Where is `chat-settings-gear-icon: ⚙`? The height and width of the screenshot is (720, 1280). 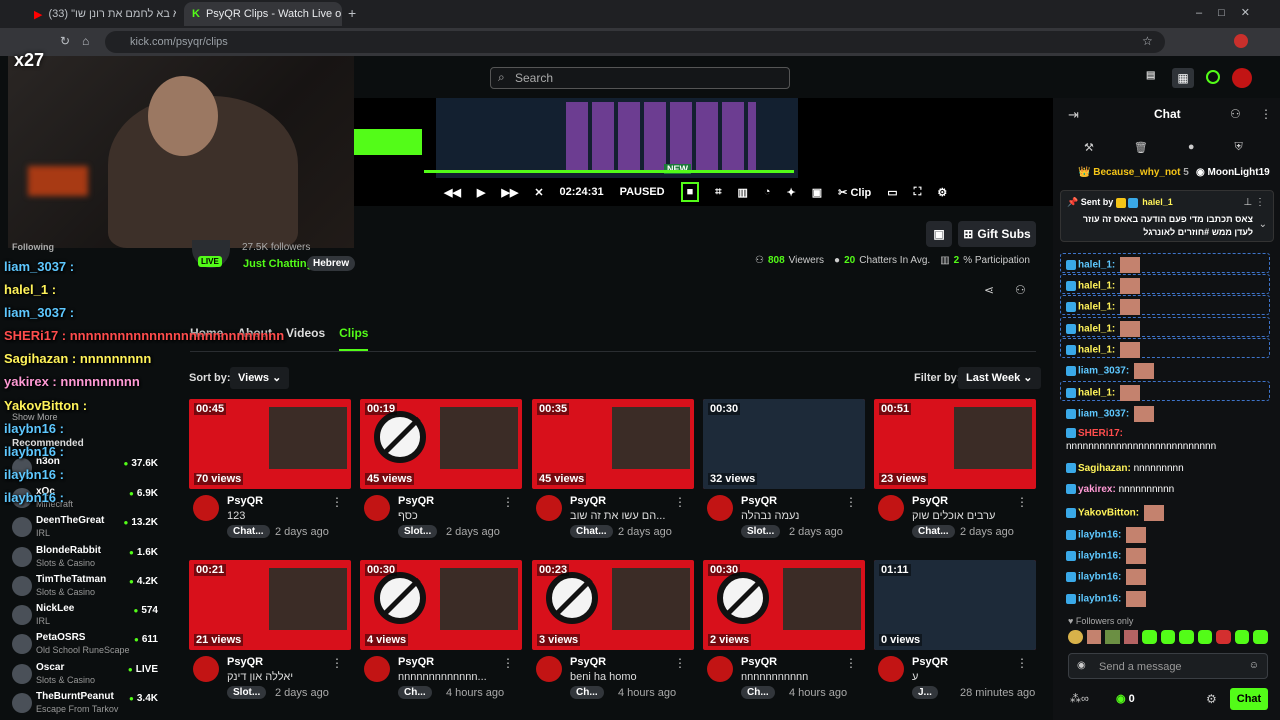
chat-settings-gear-icon: ⚙ is located at coordinates (1211, 699).